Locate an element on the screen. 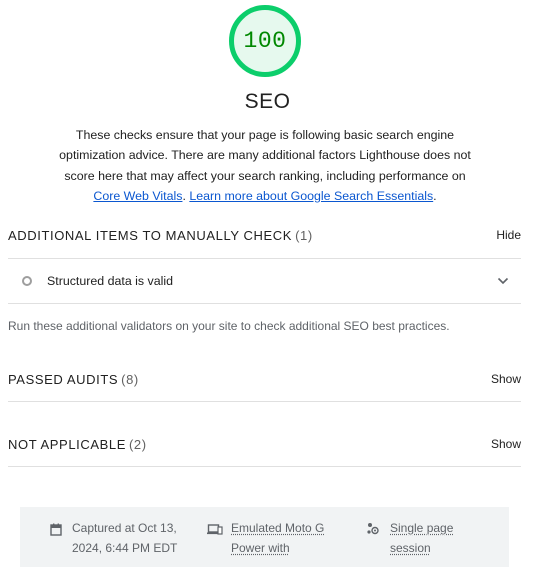 The height and width of the screenshot is (567, 535). score-gauge: 100 is located at coordinates (265, 41).